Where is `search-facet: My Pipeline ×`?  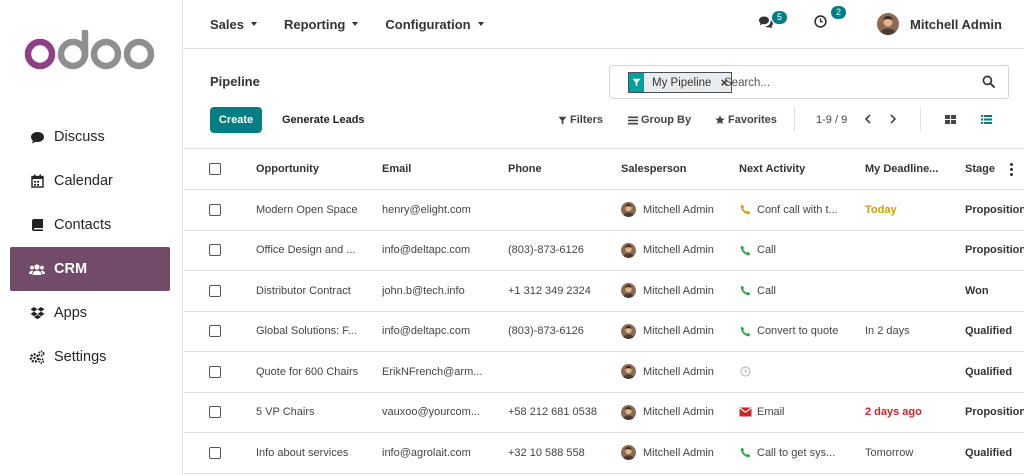 search-facet: My Pipeline × is located at coordinates (680, 82).